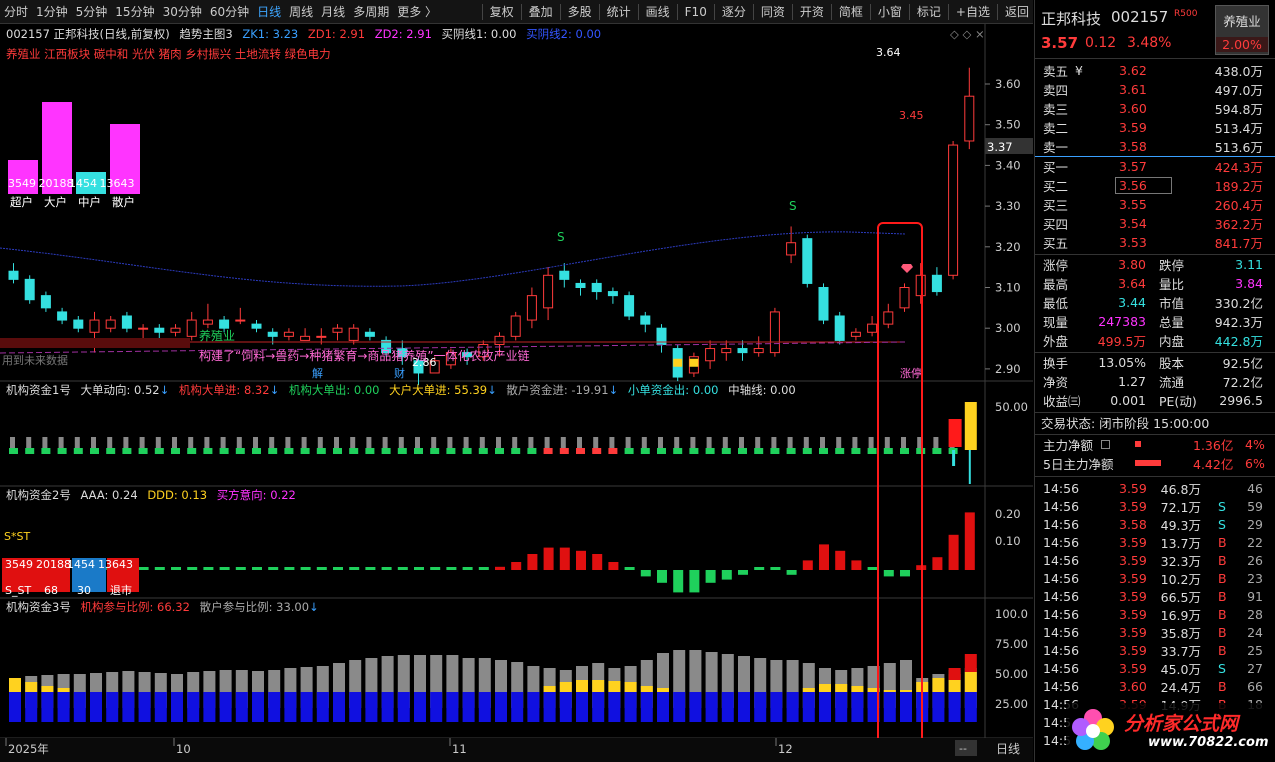  I want to click on tick-price: 3.59, so click(1133, 578).